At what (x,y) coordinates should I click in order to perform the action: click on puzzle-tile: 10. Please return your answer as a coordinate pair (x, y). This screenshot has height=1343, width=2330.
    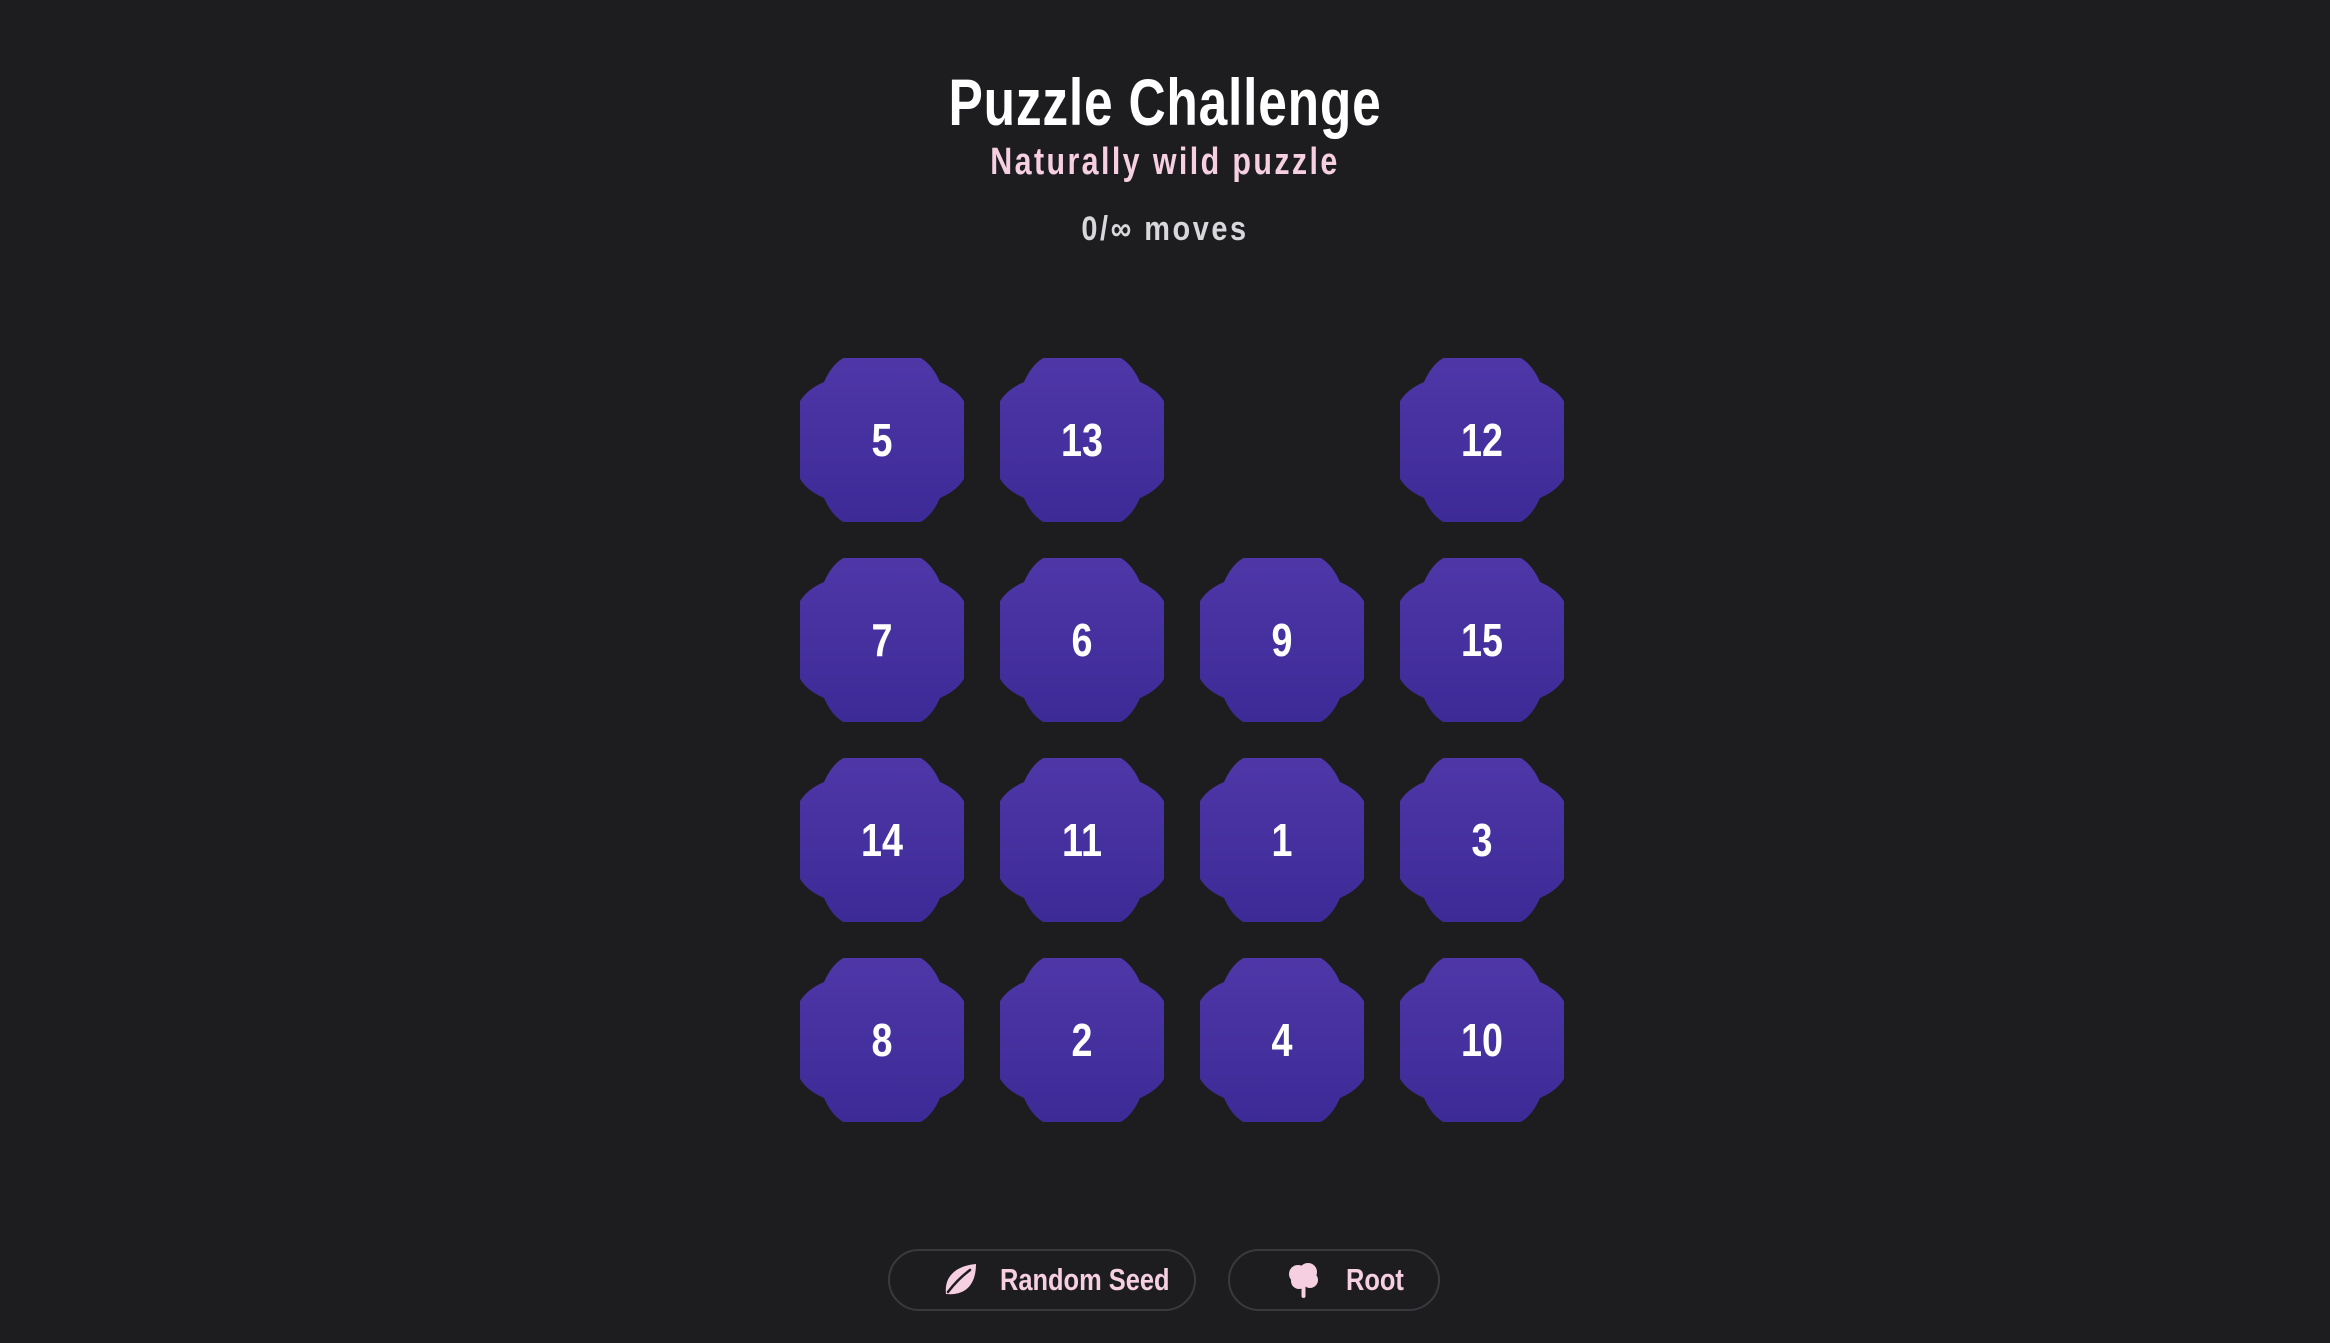
    Looking at the image, I should click on (1482, 1040).